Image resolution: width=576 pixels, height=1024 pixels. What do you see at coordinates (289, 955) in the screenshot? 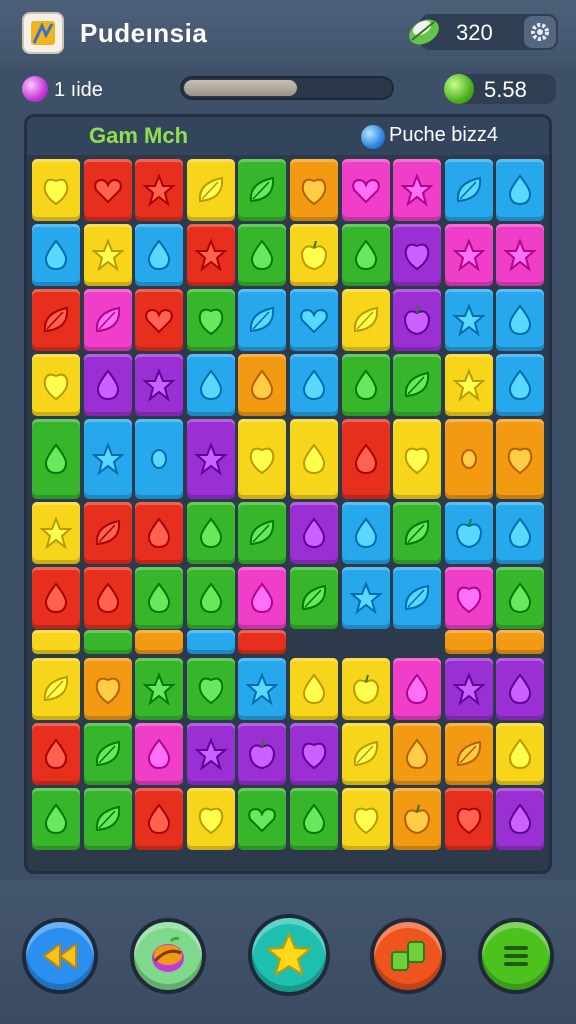
I see `star-button` at bounding box center [289, 955].